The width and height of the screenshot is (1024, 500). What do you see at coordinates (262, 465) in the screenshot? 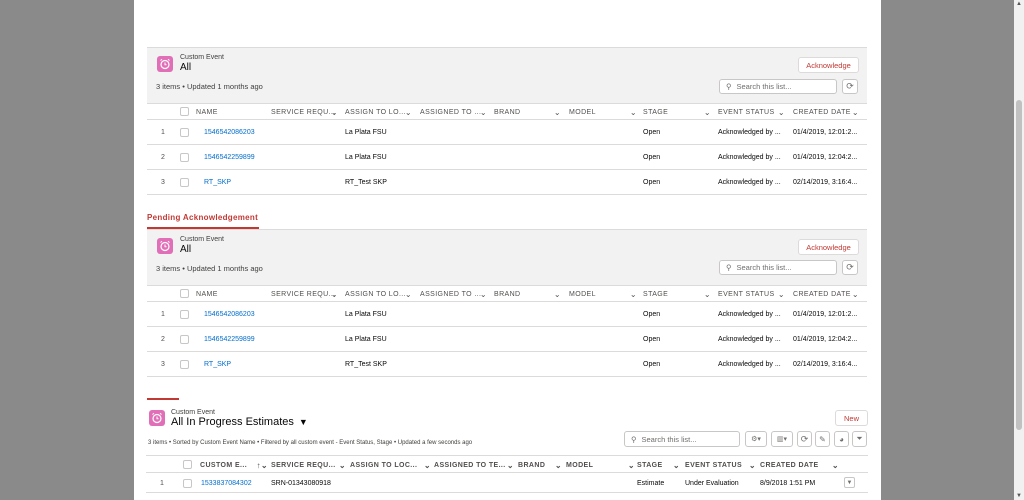
I see `sort-ascending-icon: ↑⌄` at bounding box center [262, 465].